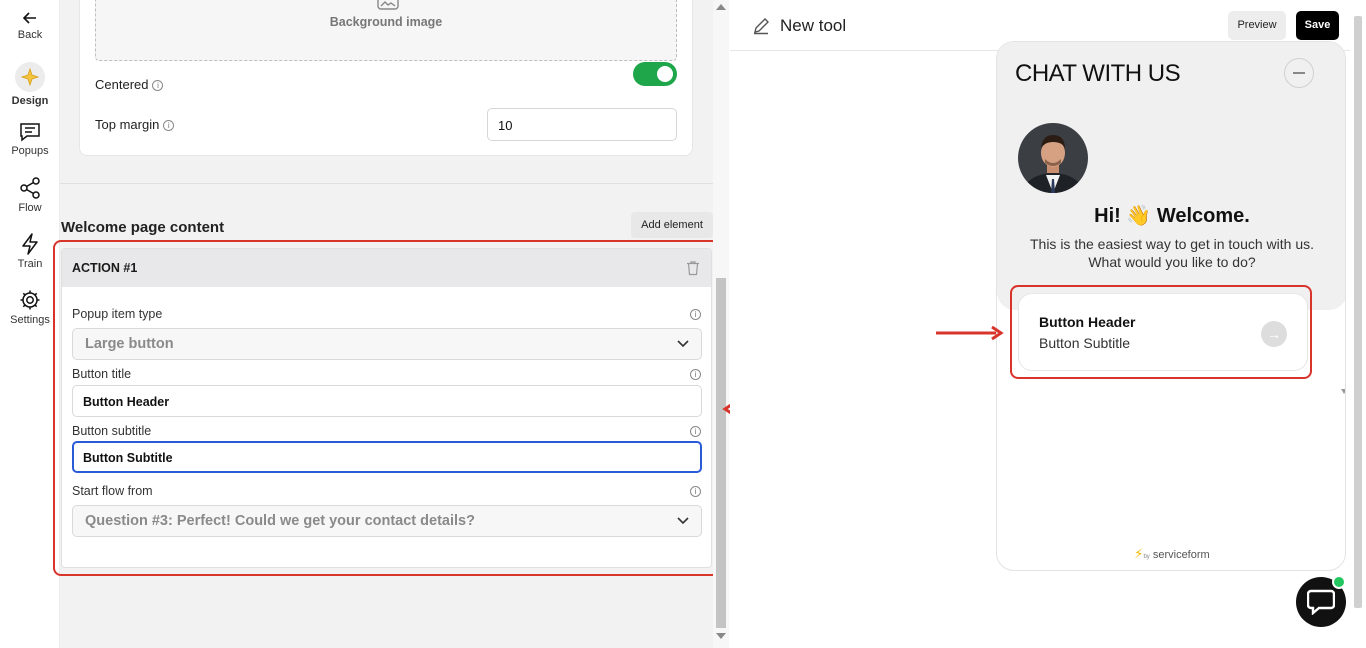 Image resolution: width=1366 pixels, height=648 pixels. Describe the element at coordinates (29, 18) in the screenshot. I see `arrow-left-icon` at that location.